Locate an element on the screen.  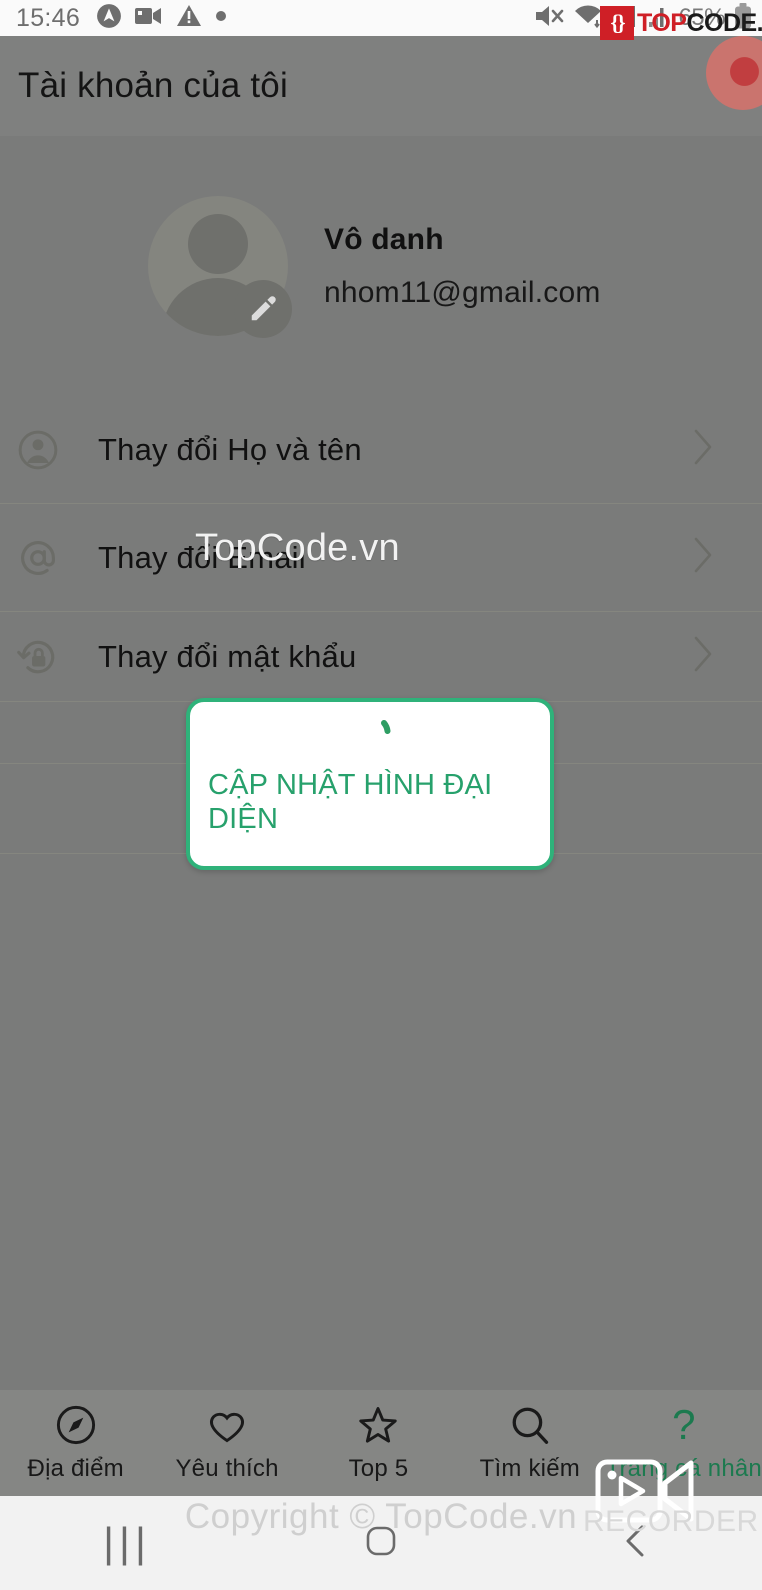
nav-item-label: Yêu thích is located at coordinates (227, 1468).